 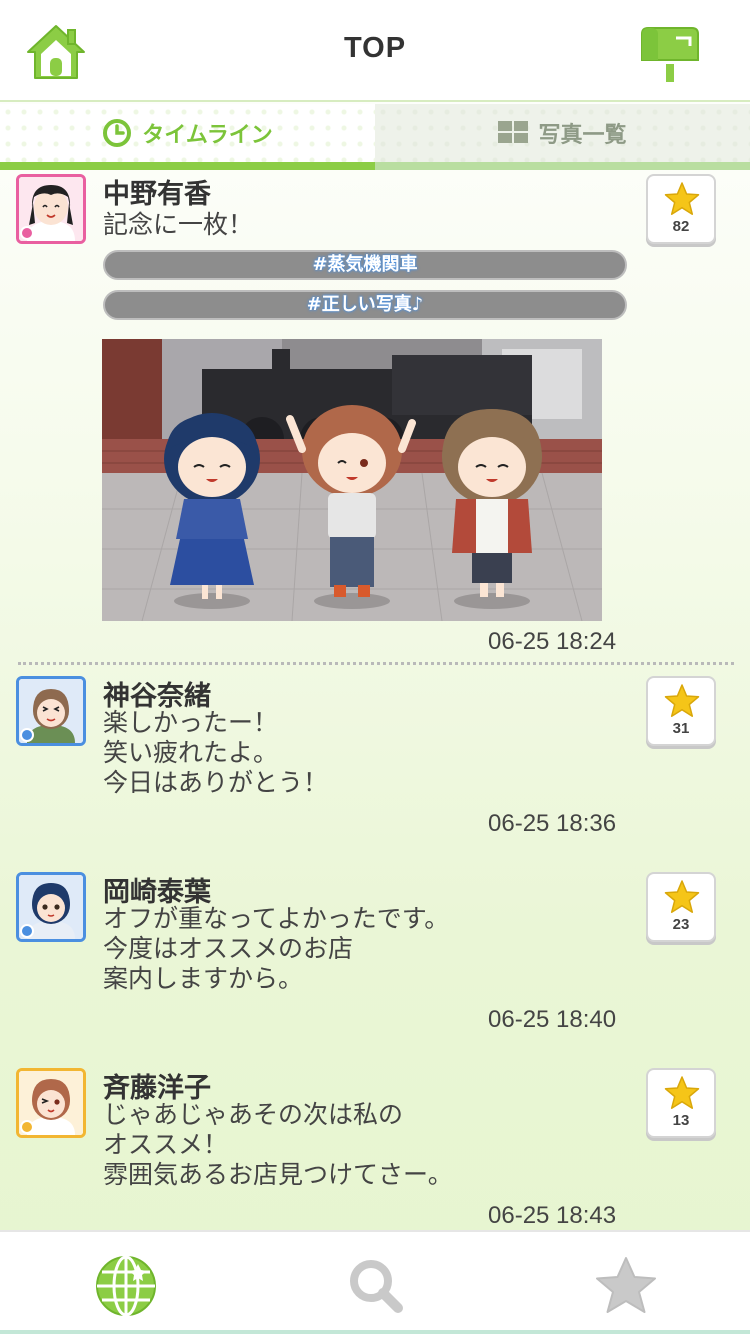 What do you see at coordinates (582, 135) in the screenshot?
I see `tab-photo-list-label: 写真一覧` at bounding box center [582, 135].